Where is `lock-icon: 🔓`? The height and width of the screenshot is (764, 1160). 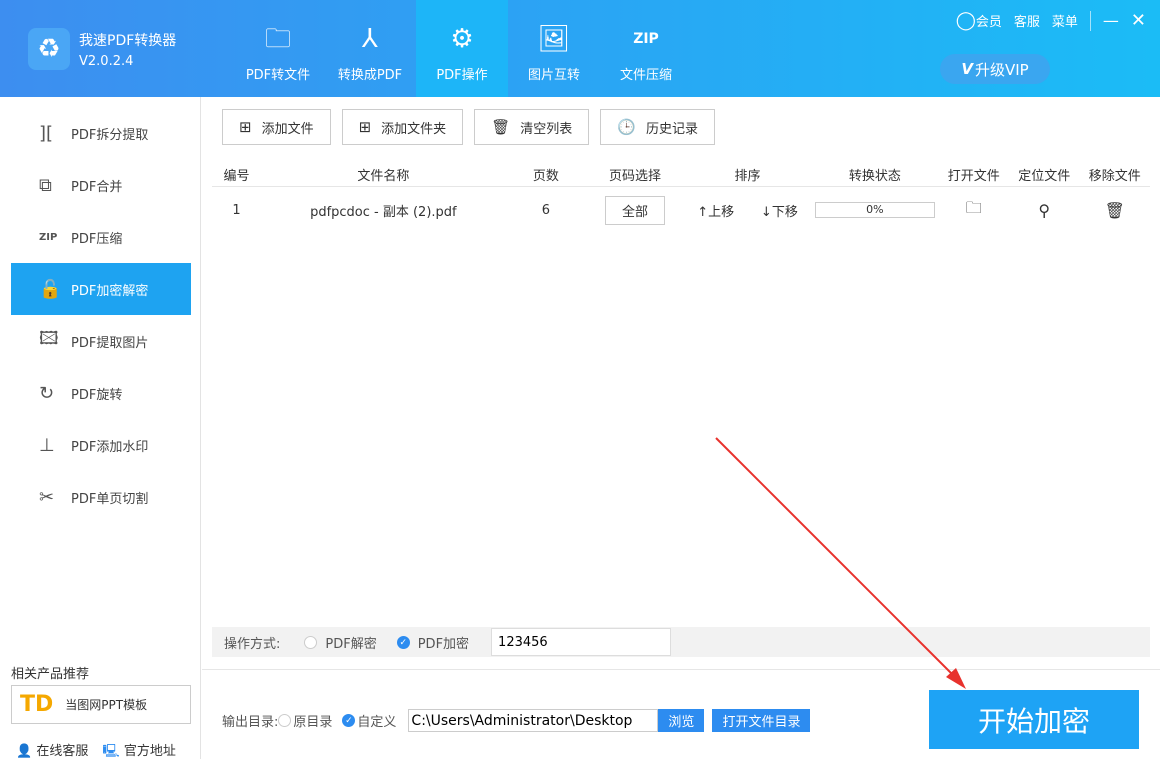 lock-icon: 🔓 is located at coordinates (50, 289).